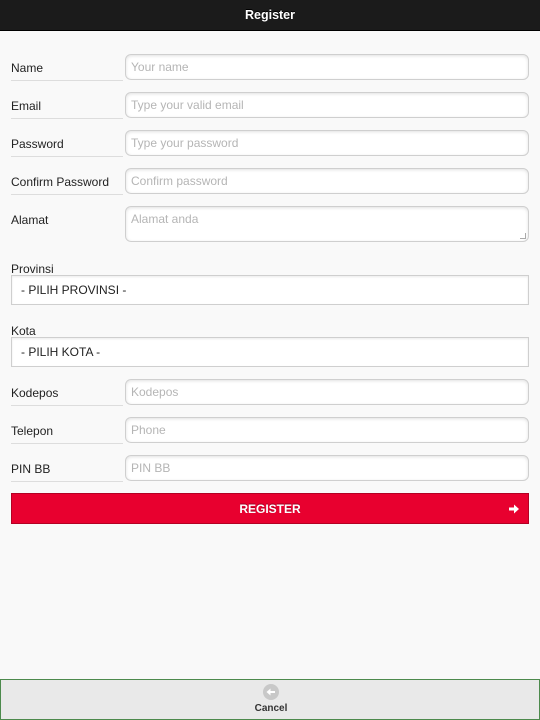 The width and height of the screenshot is (540, 720). I want to click on pin-bb-row: PIN BB, so click(270, 470).